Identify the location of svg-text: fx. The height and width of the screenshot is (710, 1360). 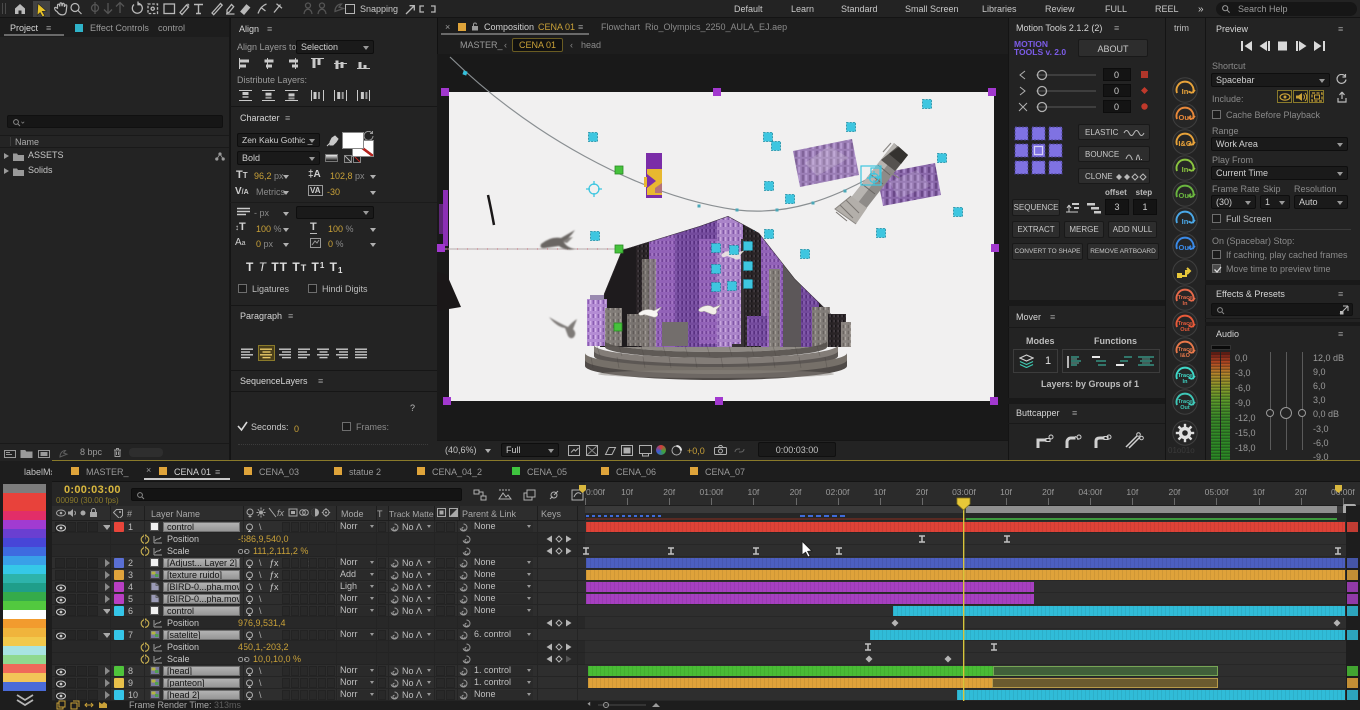
(281, 513).